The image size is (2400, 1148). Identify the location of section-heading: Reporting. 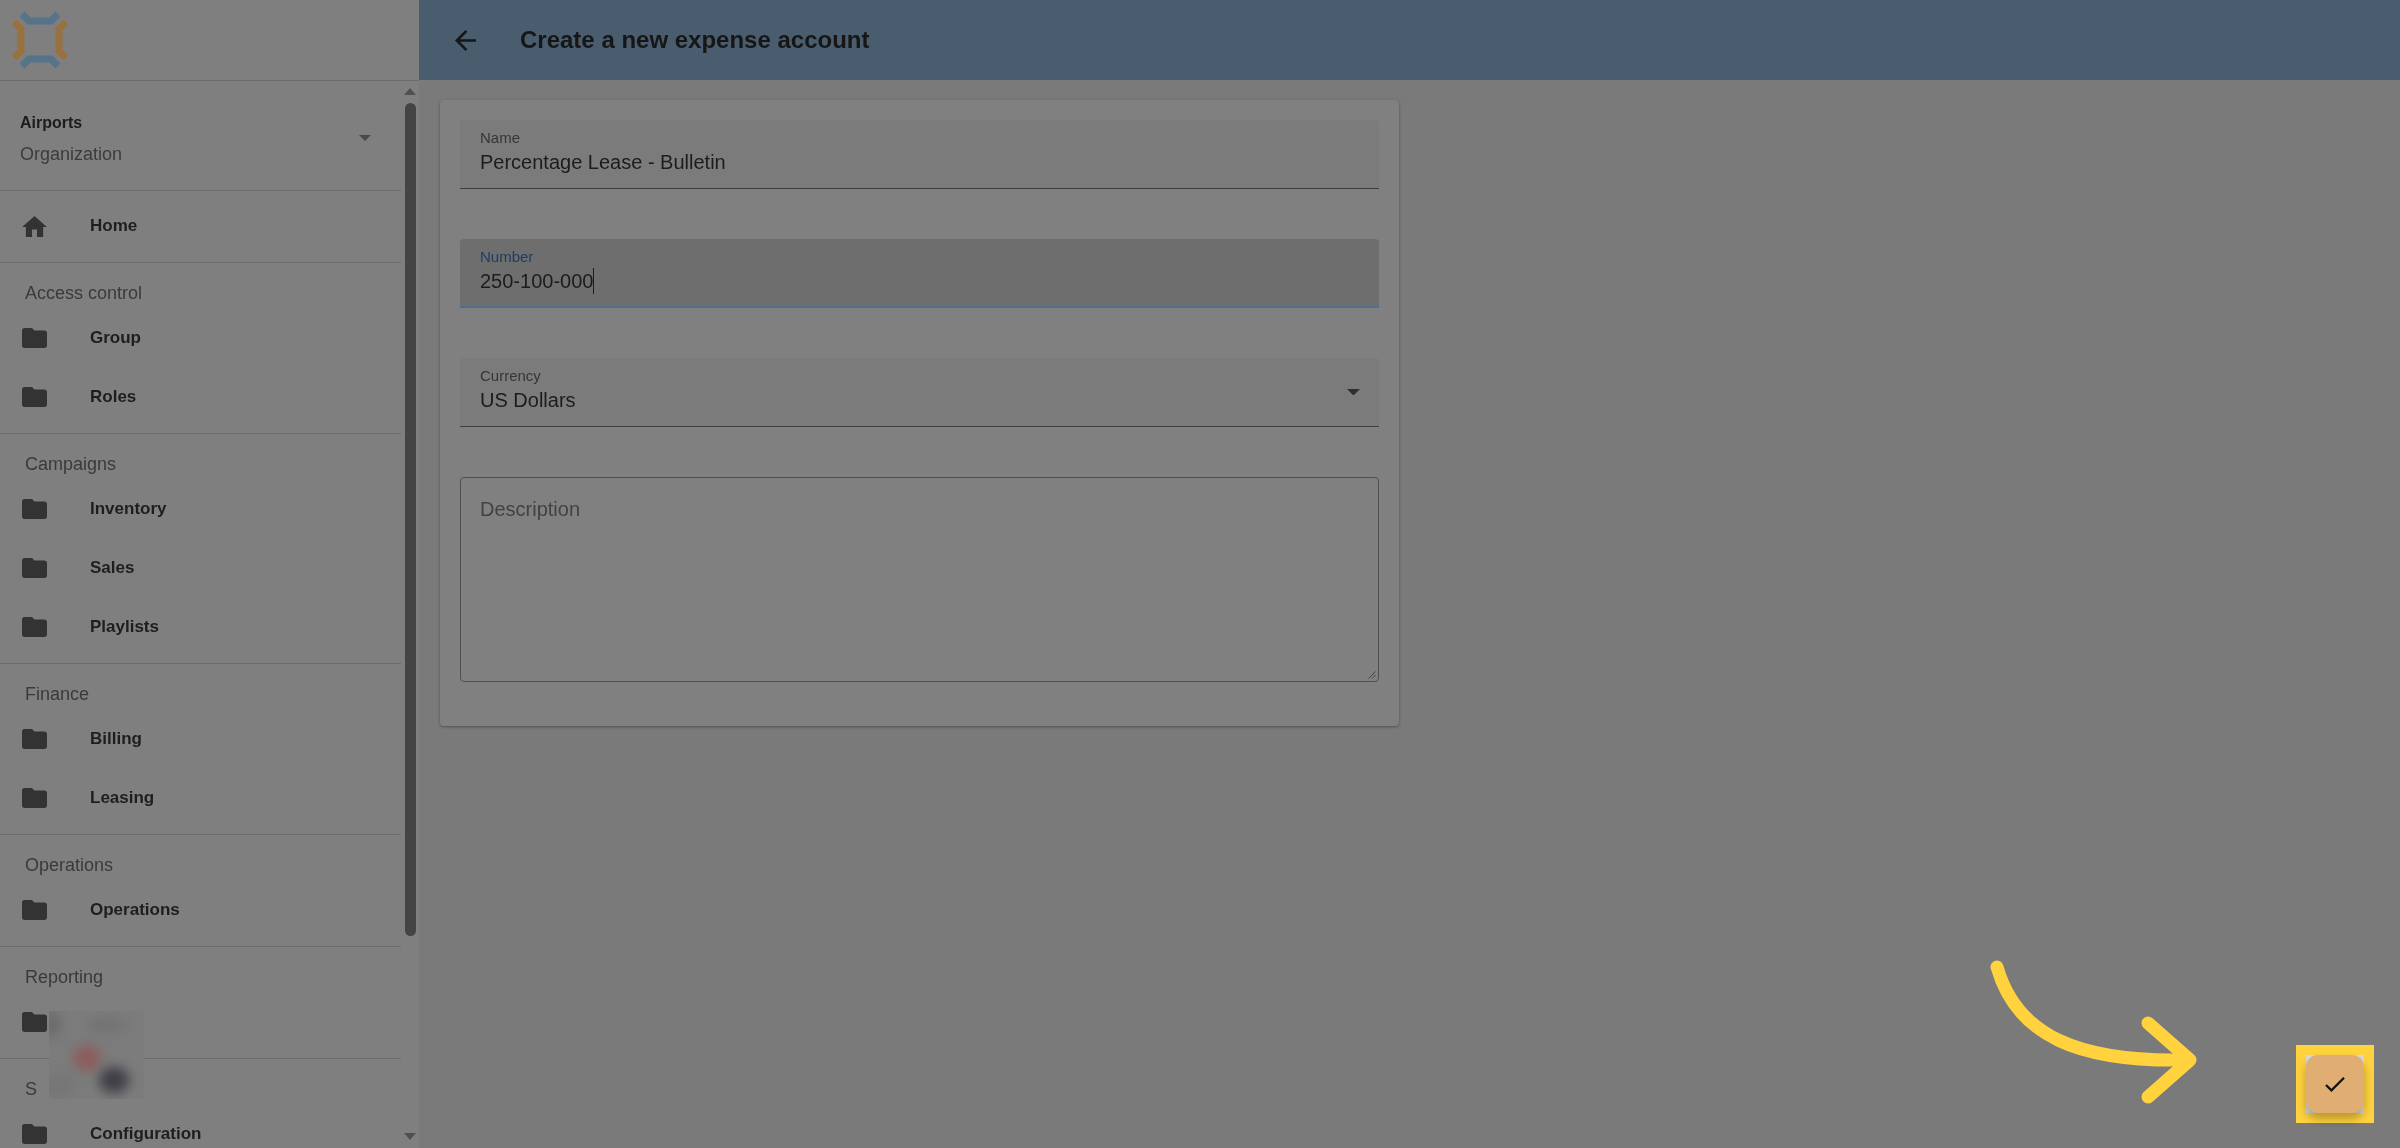
(64, 977).